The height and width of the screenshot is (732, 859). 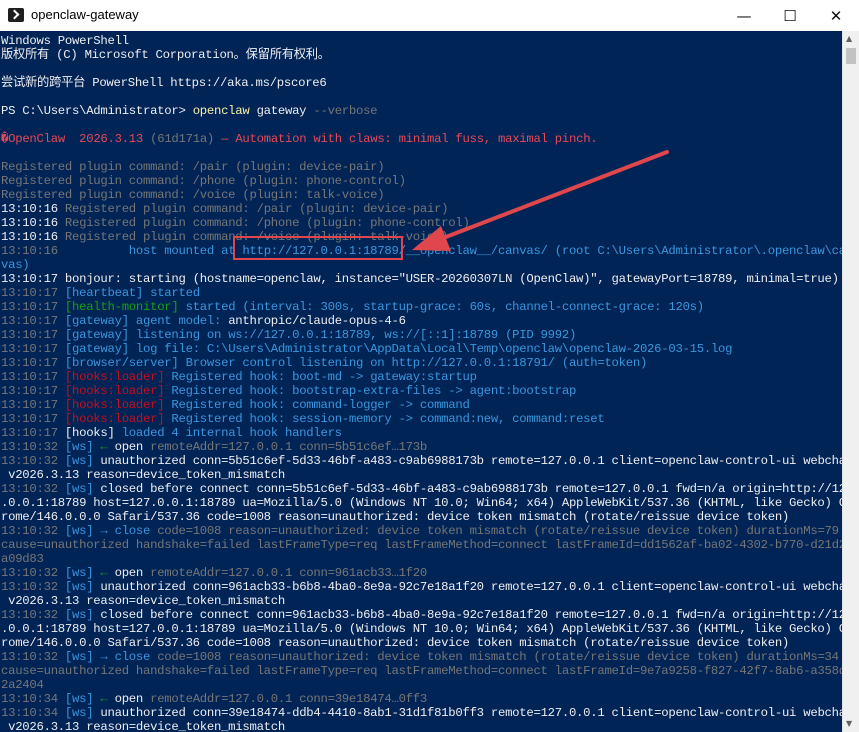 I want to click on console-text: v2026.3.13 reason=device_token_mismatch, so click(x=143, y=726).